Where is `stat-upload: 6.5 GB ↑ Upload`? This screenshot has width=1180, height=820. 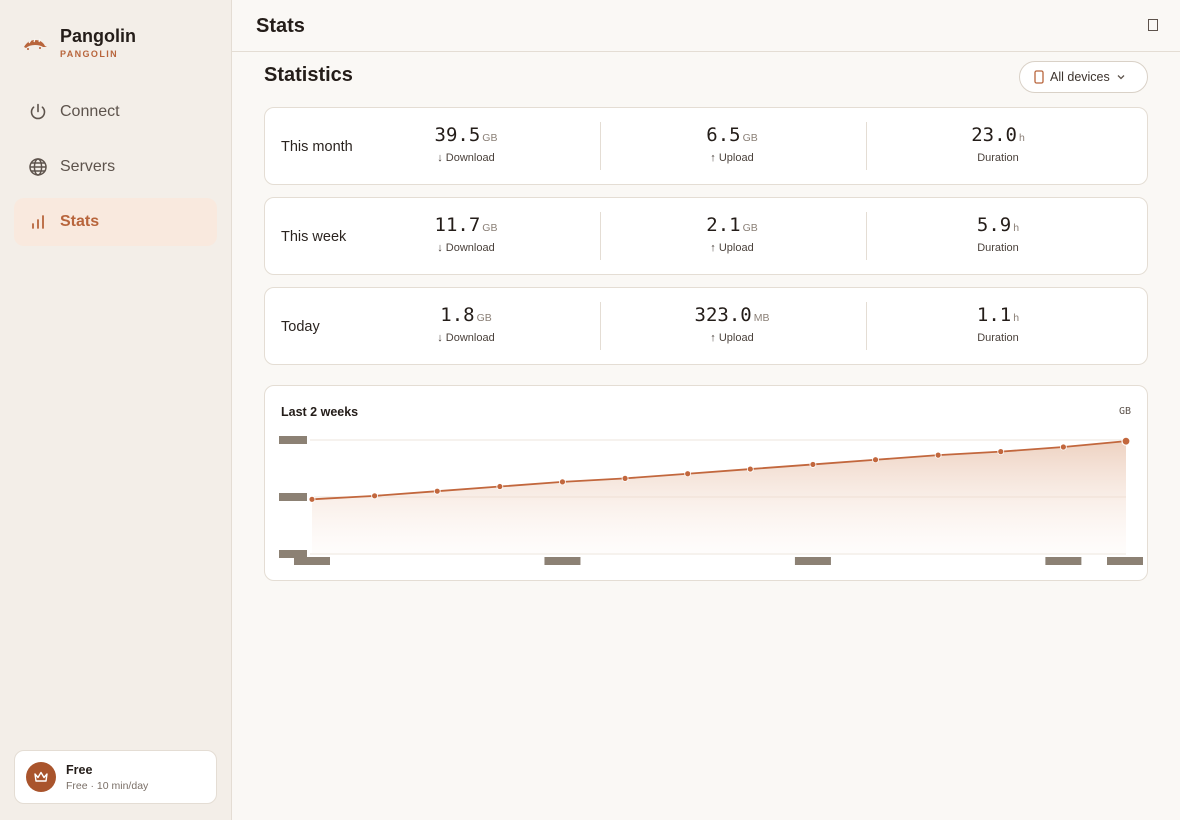
stat-upload: 6.5 GB ↑ Upload is located at coordinates (732, 144).